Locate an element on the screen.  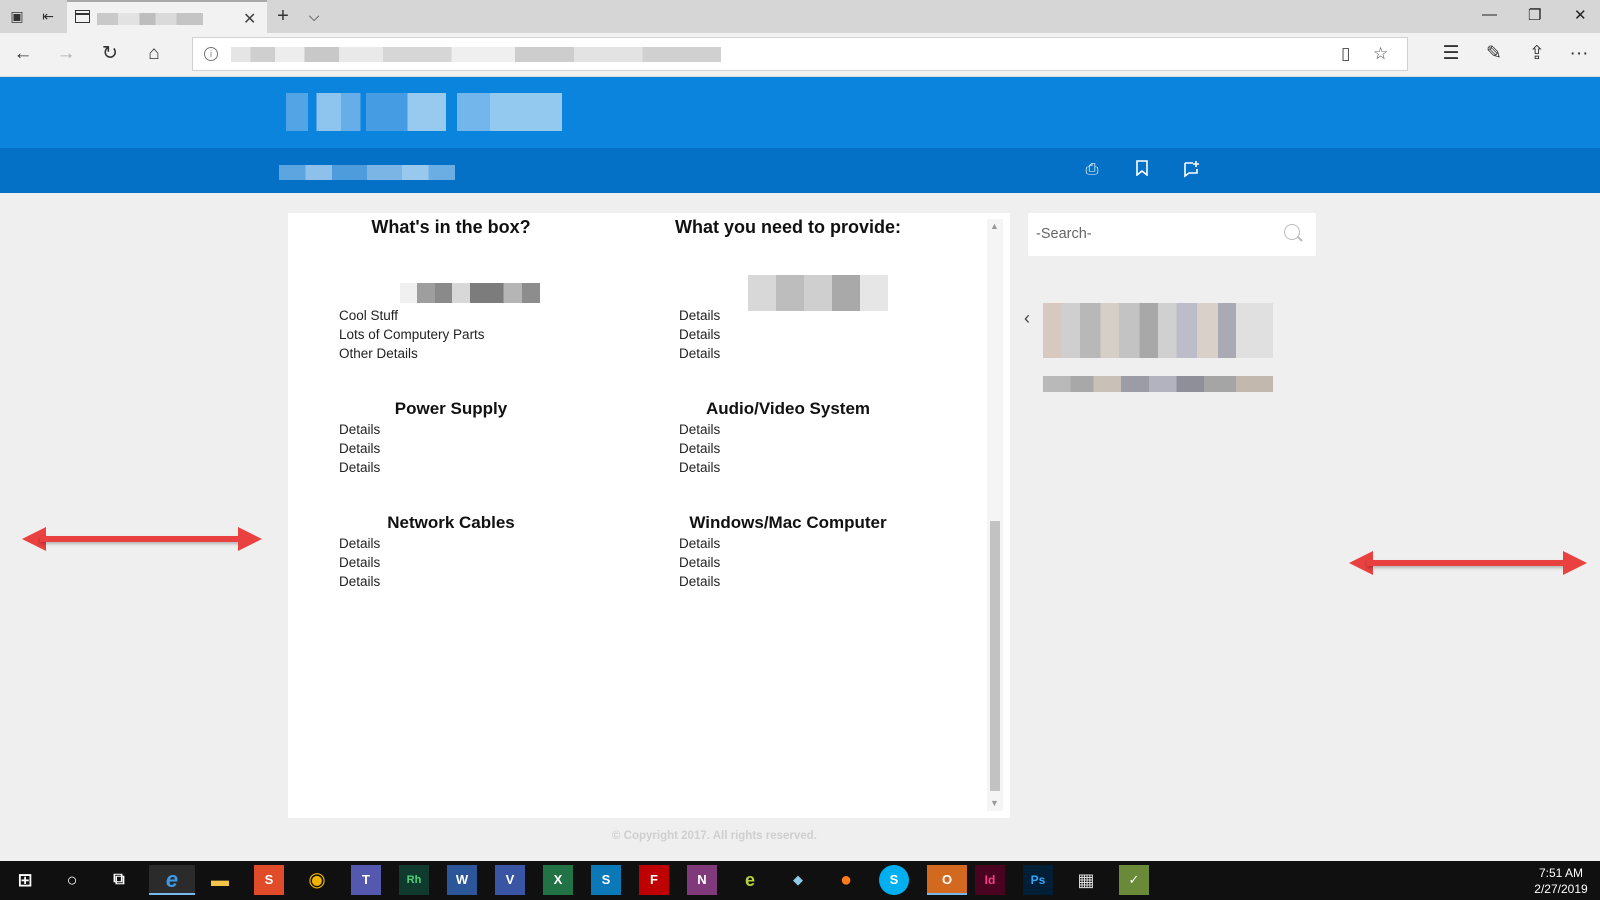
provide-column: What you need to provide: is located at coordinates (788, 227).